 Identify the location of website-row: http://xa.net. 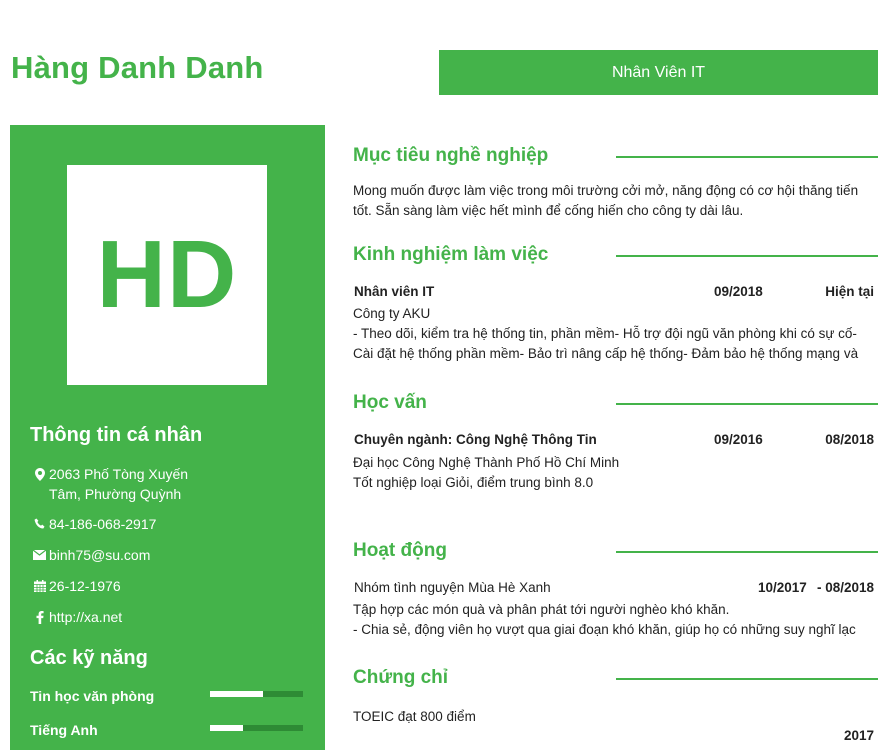
(119, 617).